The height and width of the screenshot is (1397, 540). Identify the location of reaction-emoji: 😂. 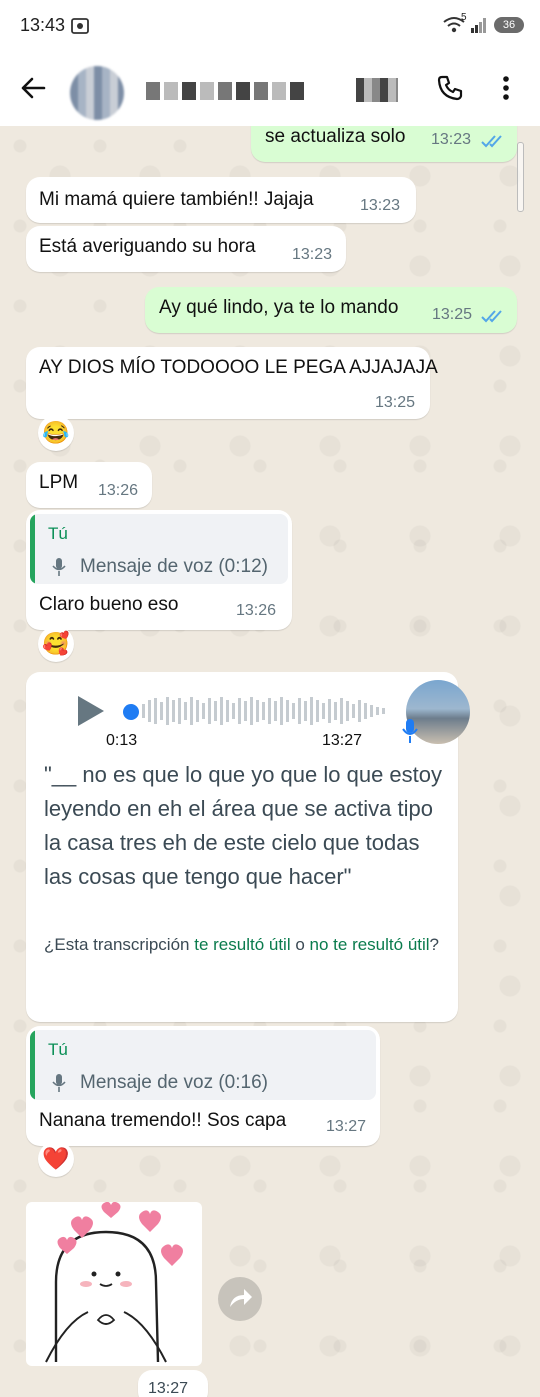
(56, 433).